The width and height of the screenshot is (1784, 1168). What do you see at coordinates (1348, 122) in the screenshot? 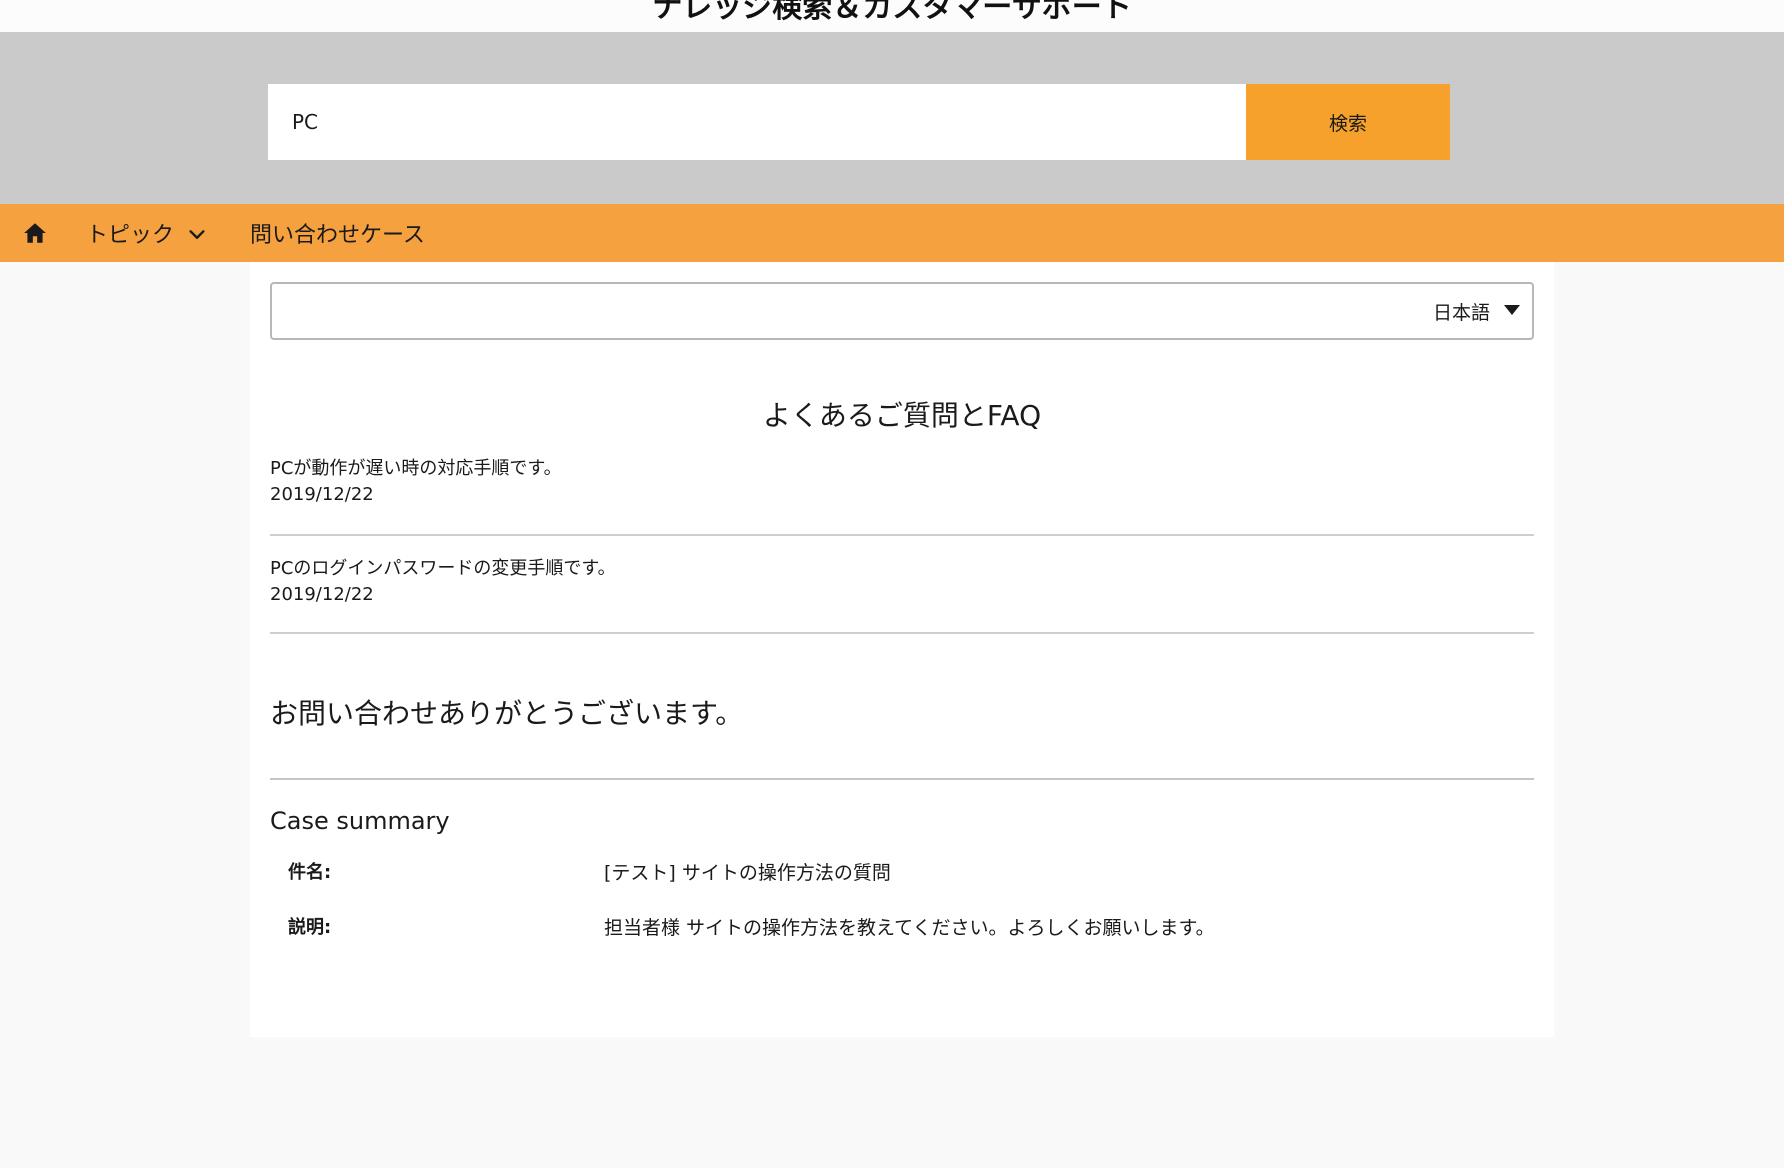
I see `search-button: 検索` at bounding box center [1348, 122].